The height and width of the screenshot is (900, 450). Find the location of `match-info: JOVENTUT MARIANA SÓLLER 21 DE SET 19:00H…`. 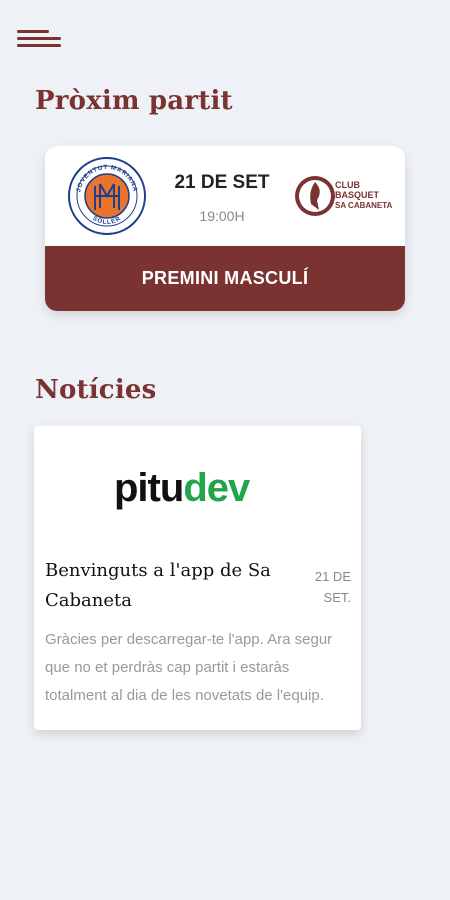

match-info: JOVENTUT MARIANA SÓLLER 21 DE SET 19:00H… is located at coordinates (225, 196).